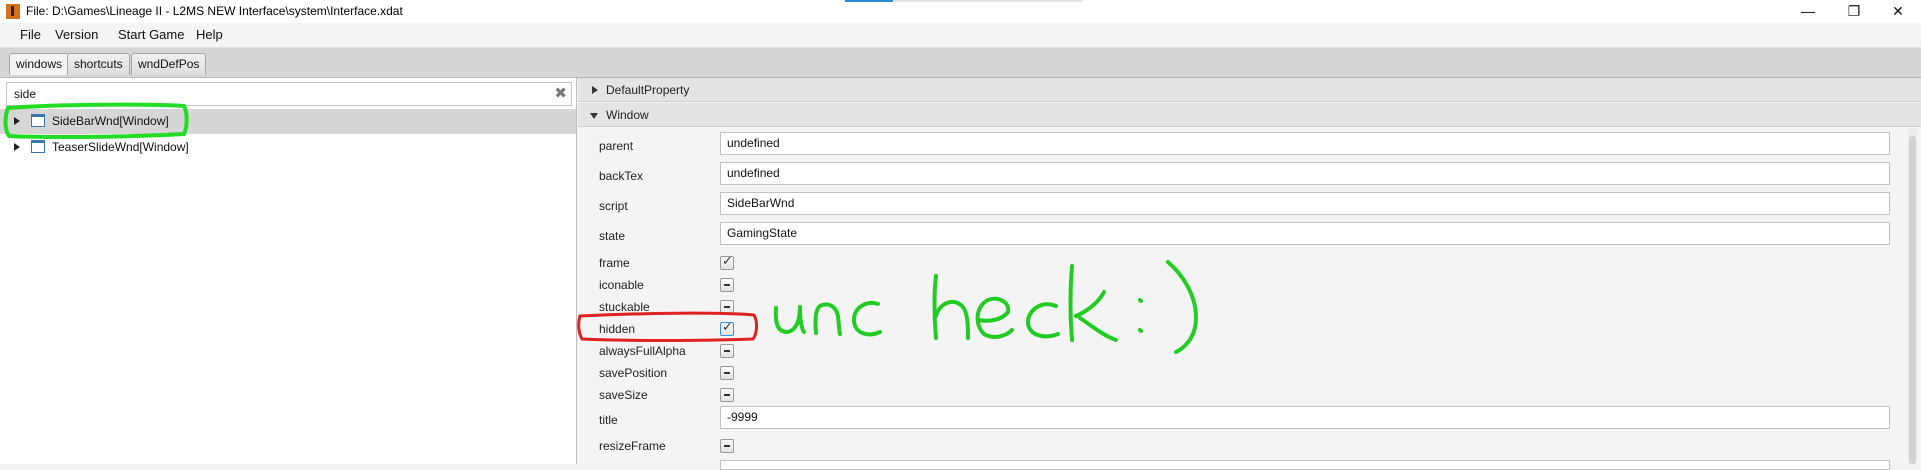 The height and width of the screenshot is (470, 1921). Describe the element at coordinates (1305, 465) in the screenshot. I see `prop-field-next` at that location.